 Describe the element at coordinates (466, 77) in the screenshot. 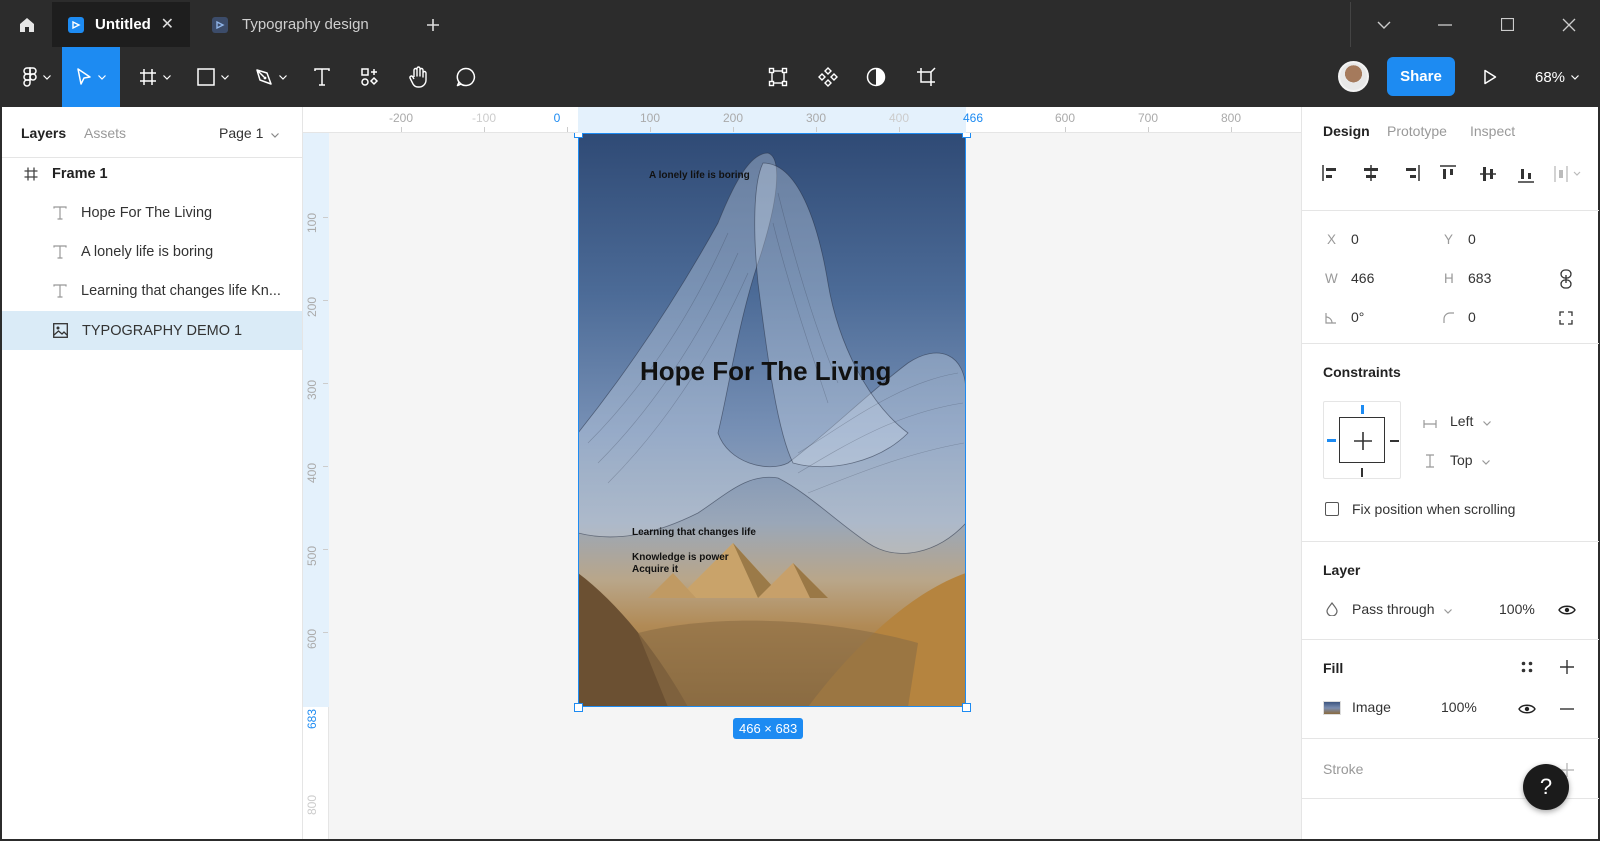

I see `comment-tool-button` at that location.